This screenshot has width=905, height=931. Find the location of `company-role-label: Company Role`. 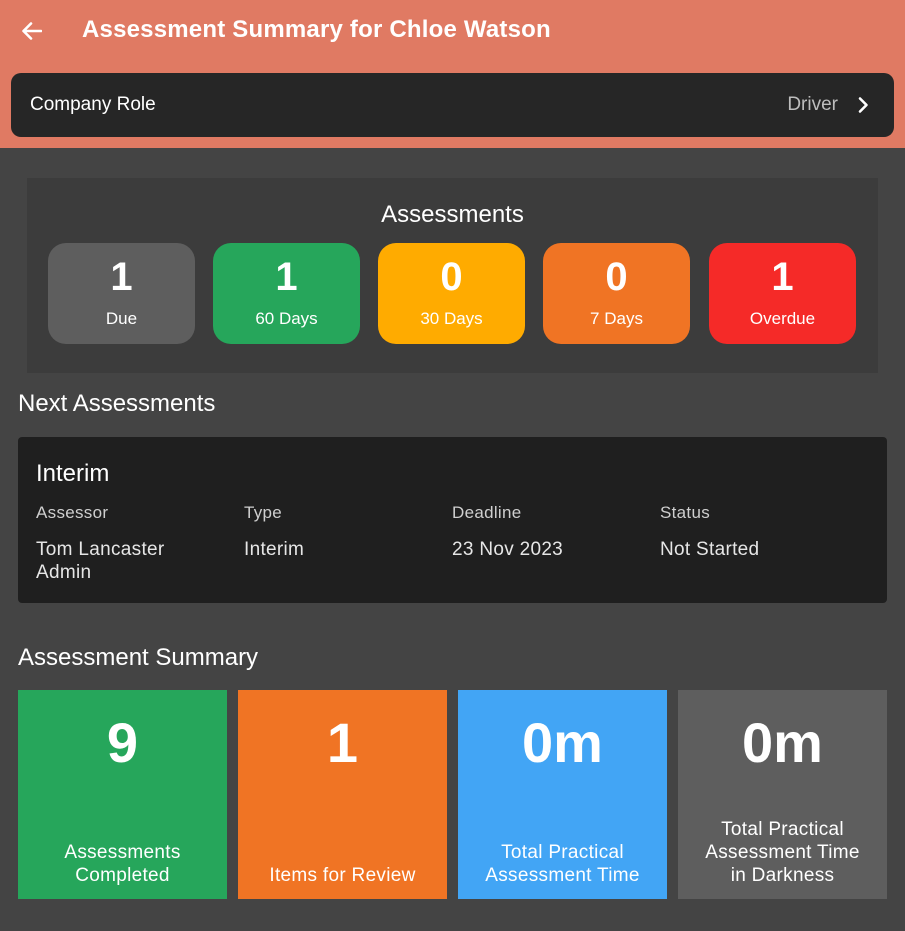

company-role-label: Company Role is located at coordinates (93, 104).